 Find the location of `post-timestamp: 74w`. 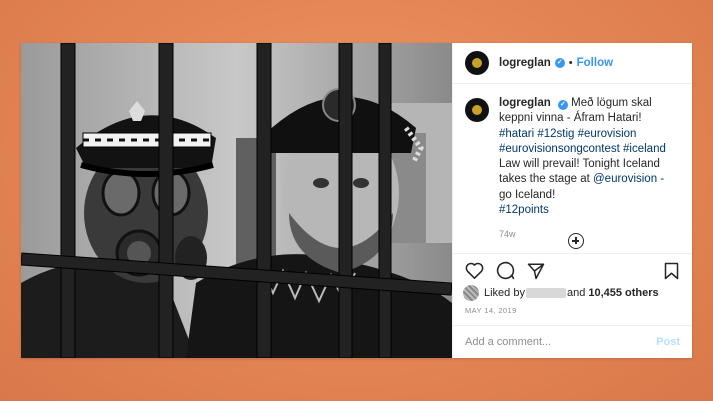

post-timestamp: 74w is located at coordinates (589, 234).